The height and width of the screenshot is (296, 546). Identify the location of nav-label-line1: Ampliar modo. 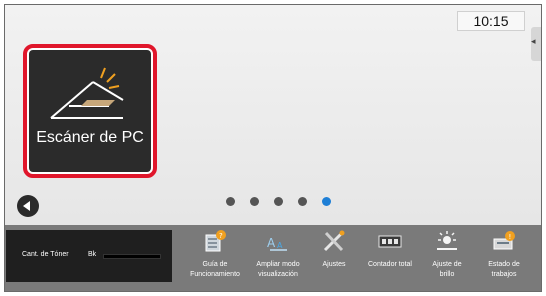
(278, 264).